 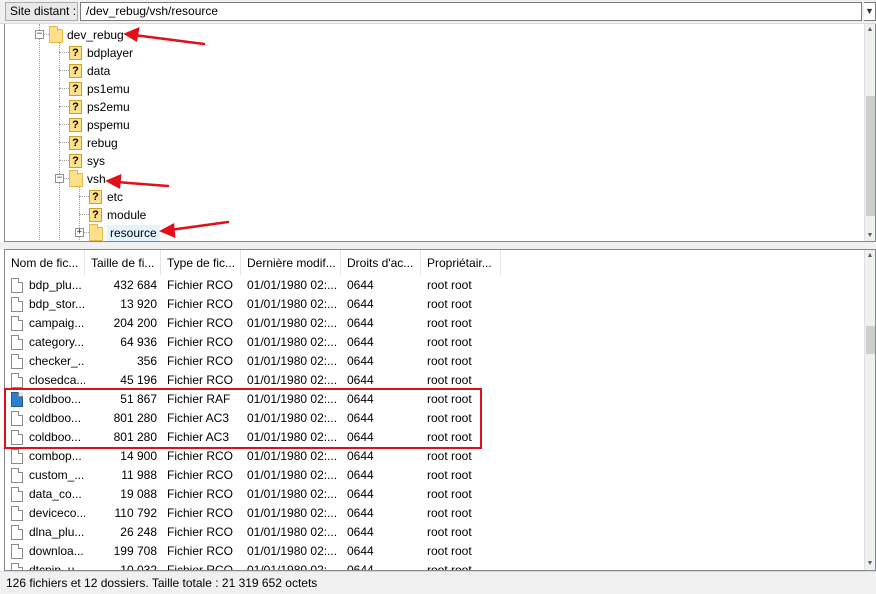 I want to click on file-list-scrollbar: ▲ ▼, so click(x=869, y=410).